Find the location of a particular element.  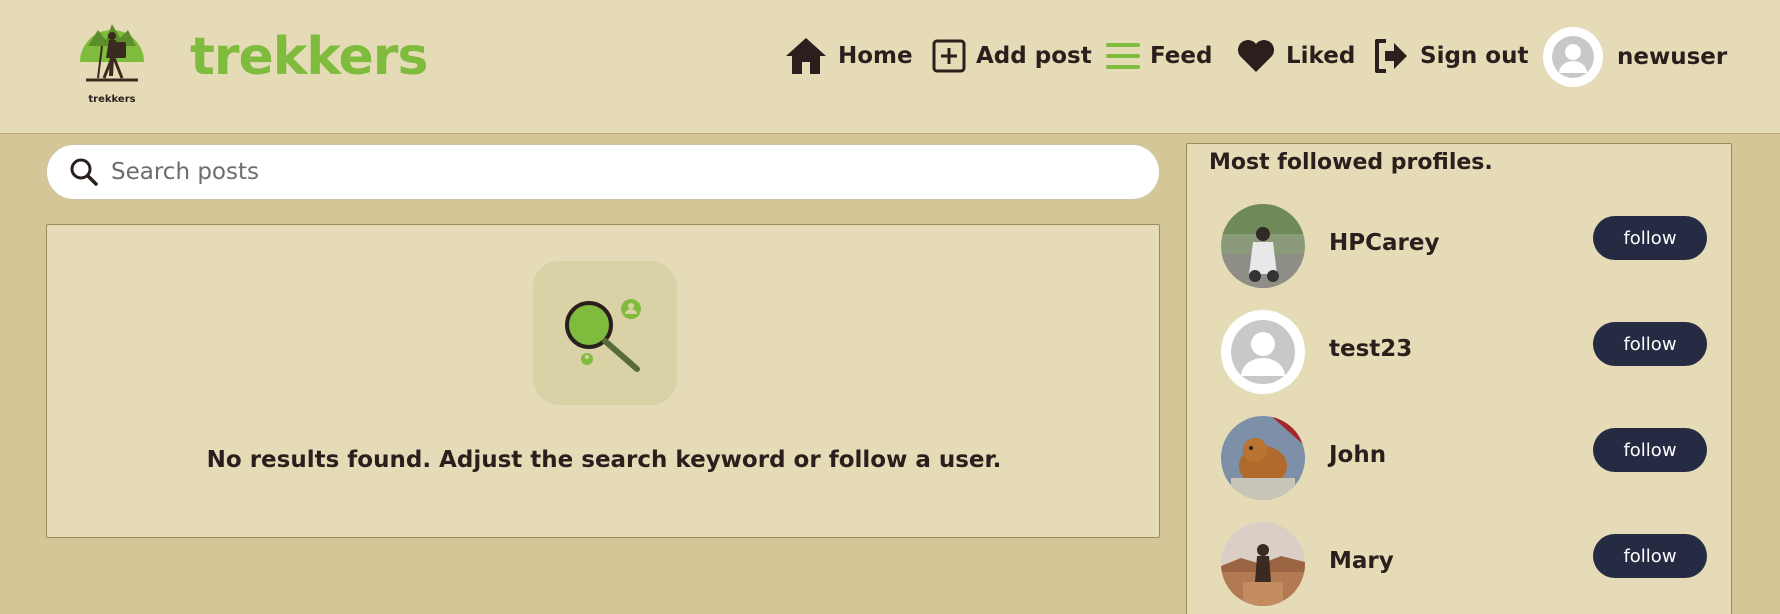

profile-name: Mary is located at coordinates (1361, 561).